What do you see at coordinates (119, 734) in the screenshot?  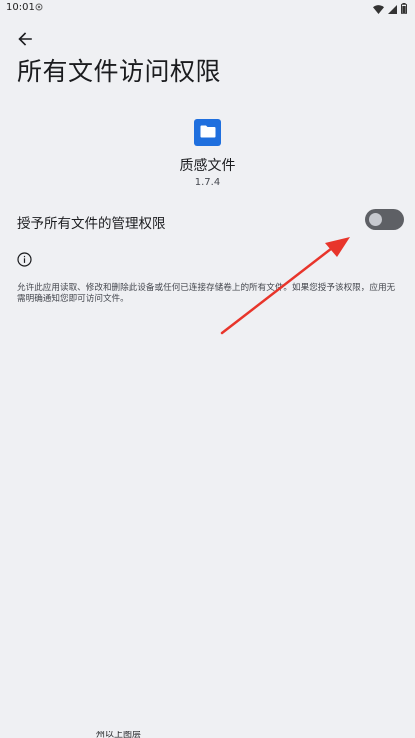 I see `bottom-partial-text: 州以上图层` at bounding box center [119, 734].